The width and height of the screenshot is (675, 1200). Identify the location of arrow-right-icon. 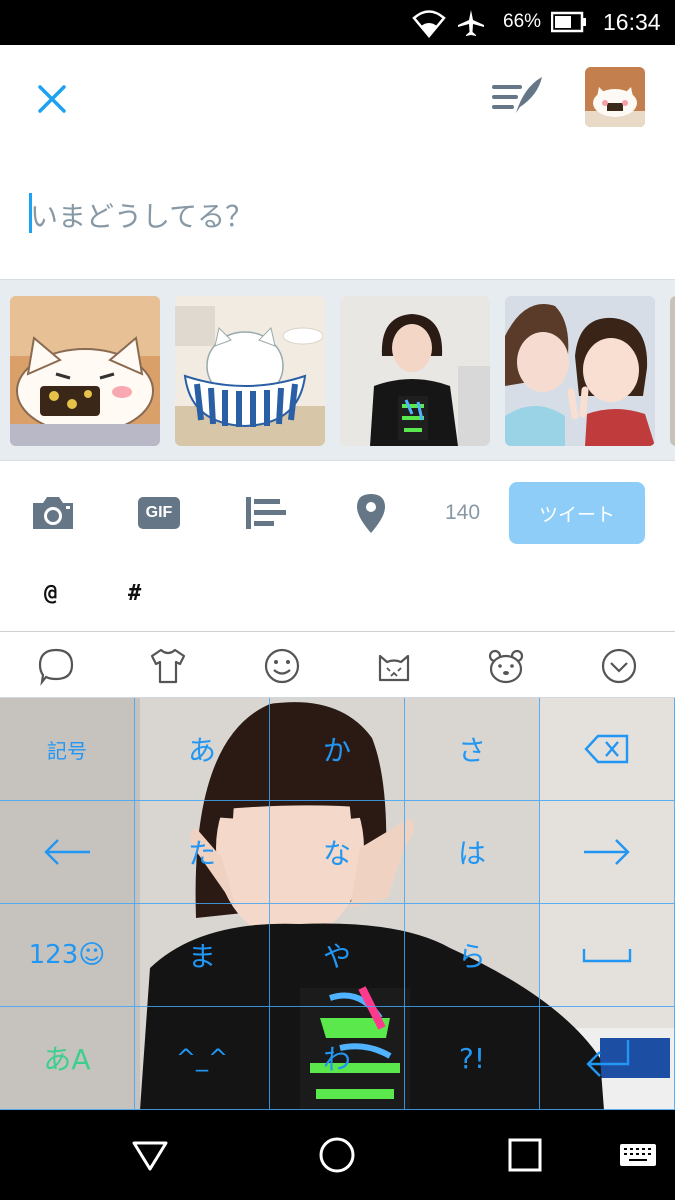
(607, 852).